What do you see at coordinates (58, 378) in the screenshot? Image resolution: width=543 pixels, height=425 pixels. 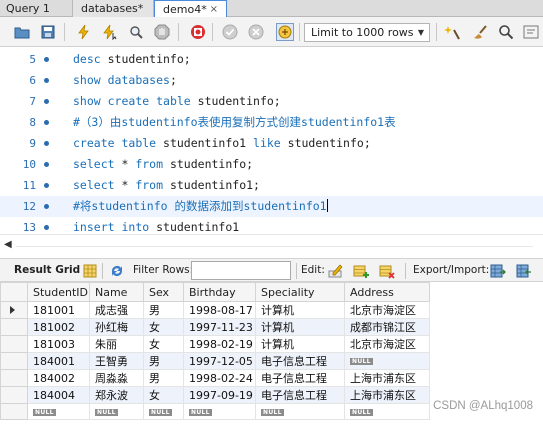 I see `cell-studentid: 184002` at bounding box center [58, 378].